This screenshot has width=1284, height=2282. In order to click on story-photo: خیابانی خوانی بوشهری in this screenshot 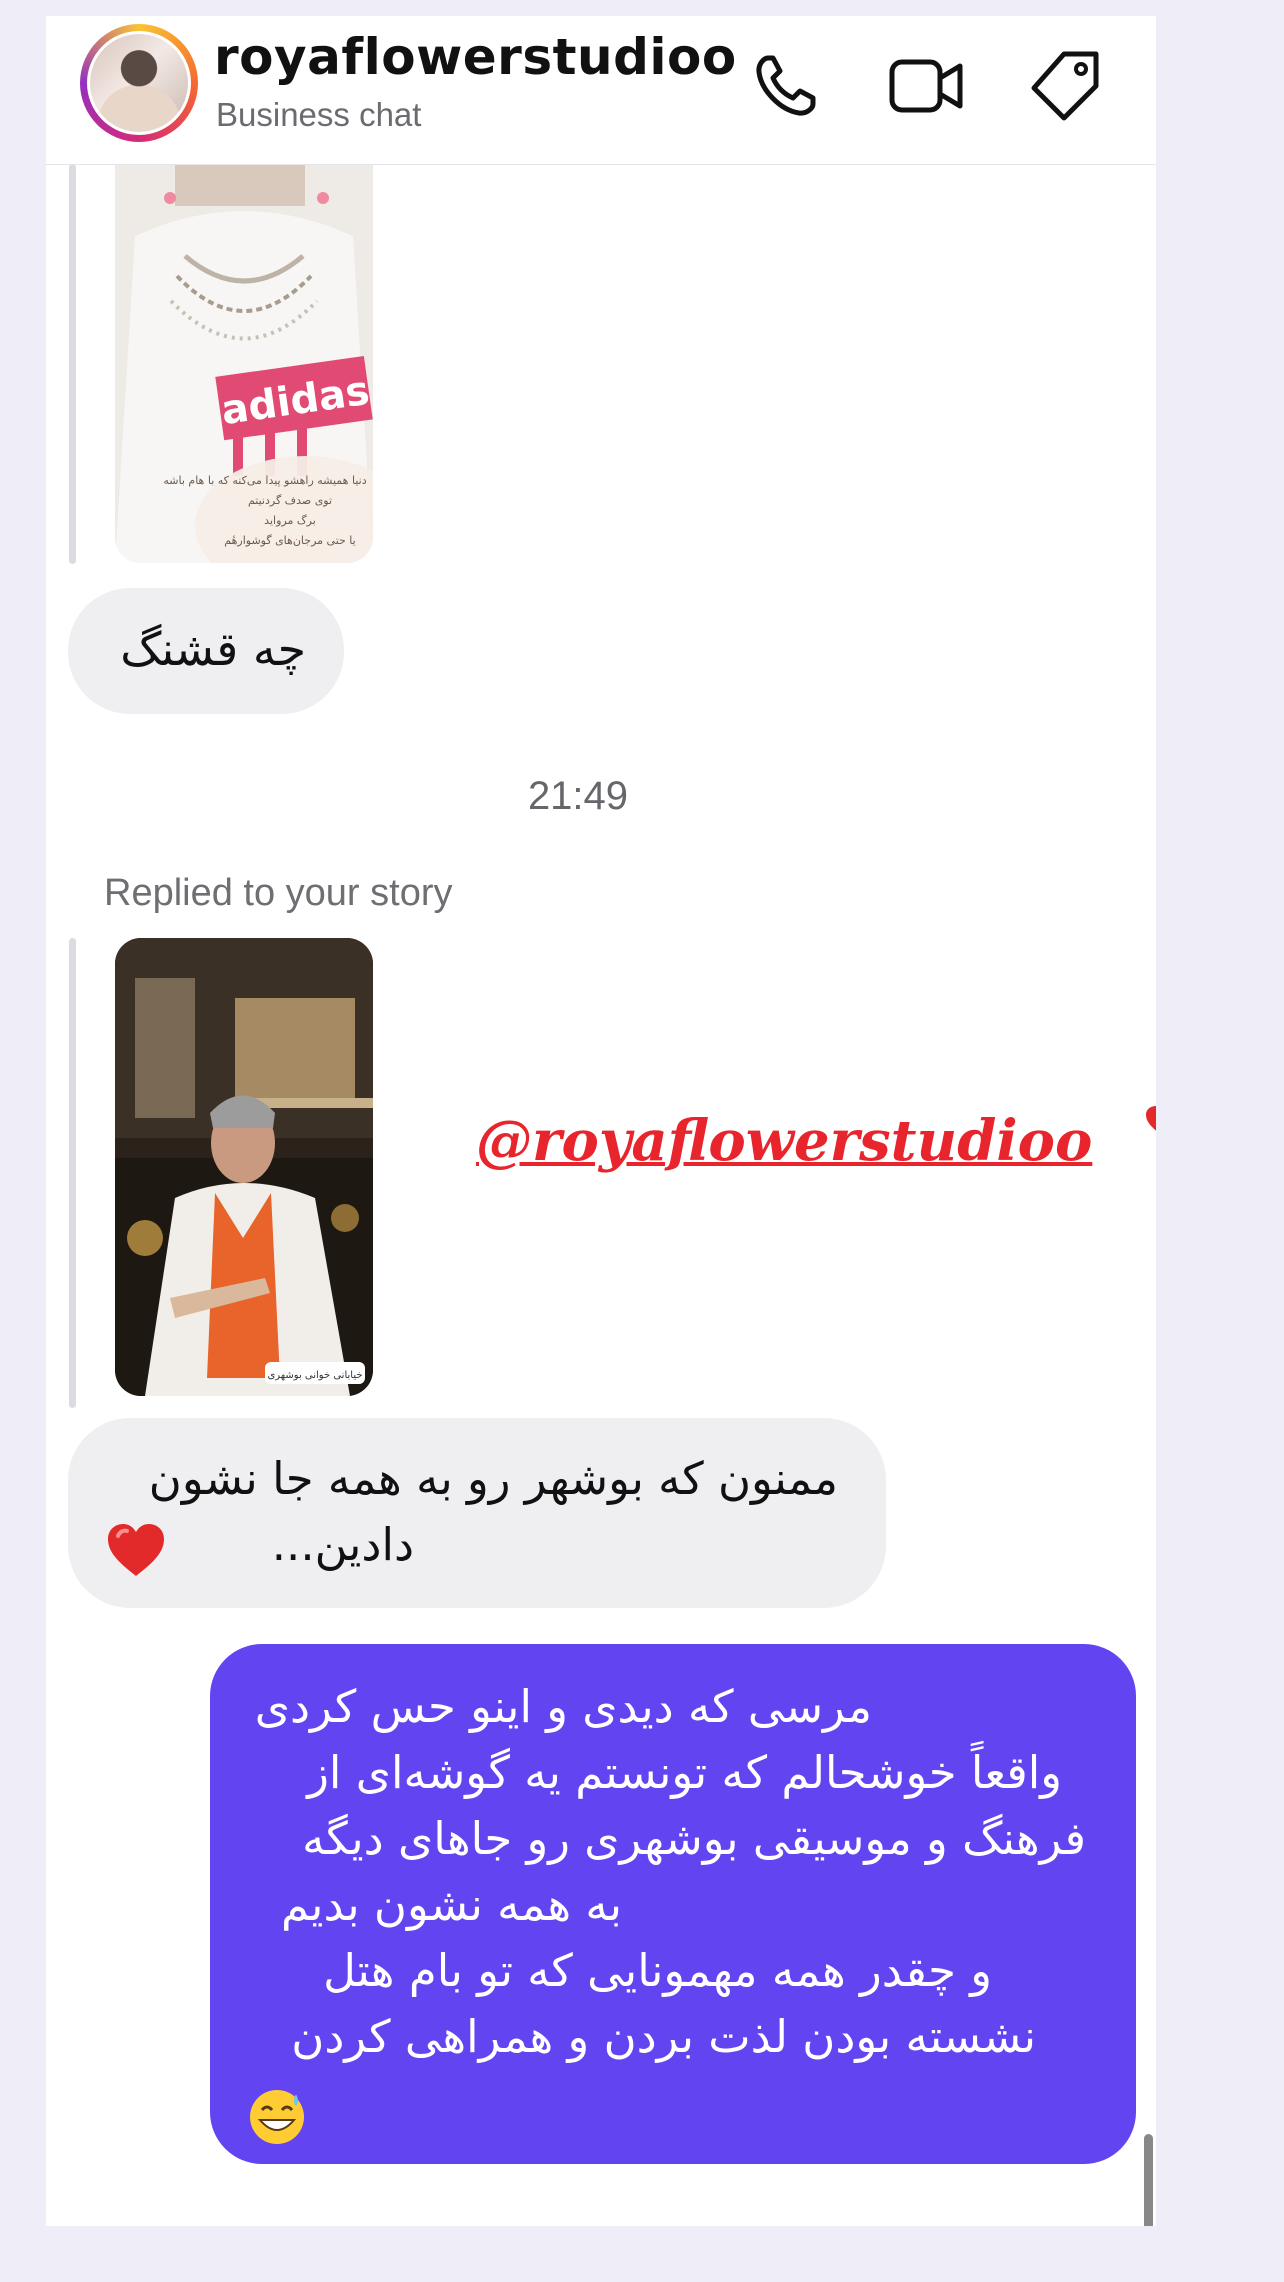, I will do `click(244, 1167)`.